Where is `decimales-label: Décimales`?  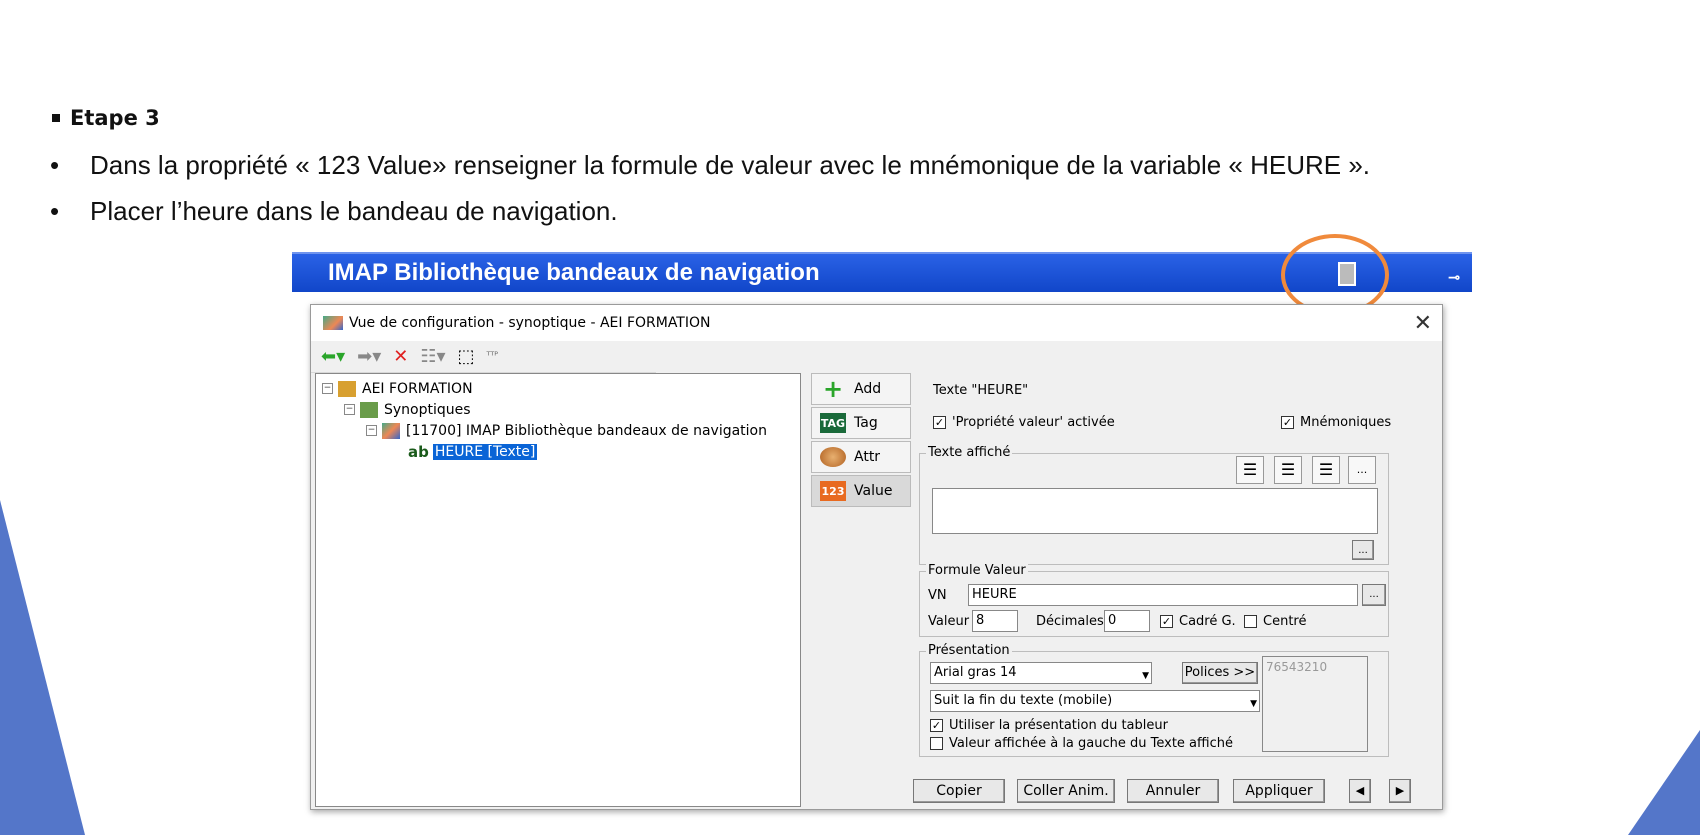
decimales-label: Décimales is located at coordinates (1070, 621).